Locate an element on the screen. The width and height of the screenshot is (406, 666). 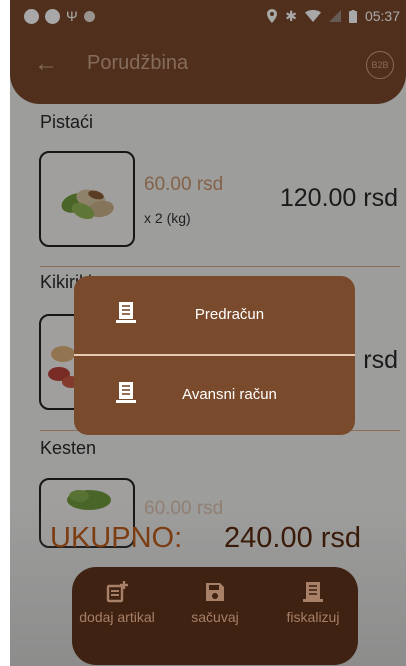
bottom-toolbar: dodaj artikal sačuvaj fiskalizuj is located at coordinates (215, 616).